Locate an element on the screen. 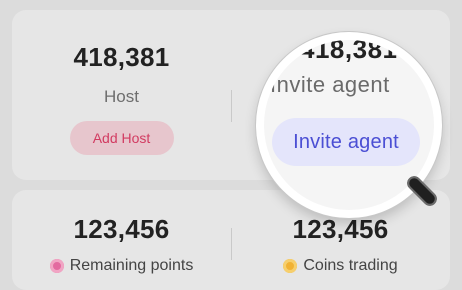 The width and height of the screenshot is (462, 290). coins-value: 123,456 is located at coordinates (340, 229).